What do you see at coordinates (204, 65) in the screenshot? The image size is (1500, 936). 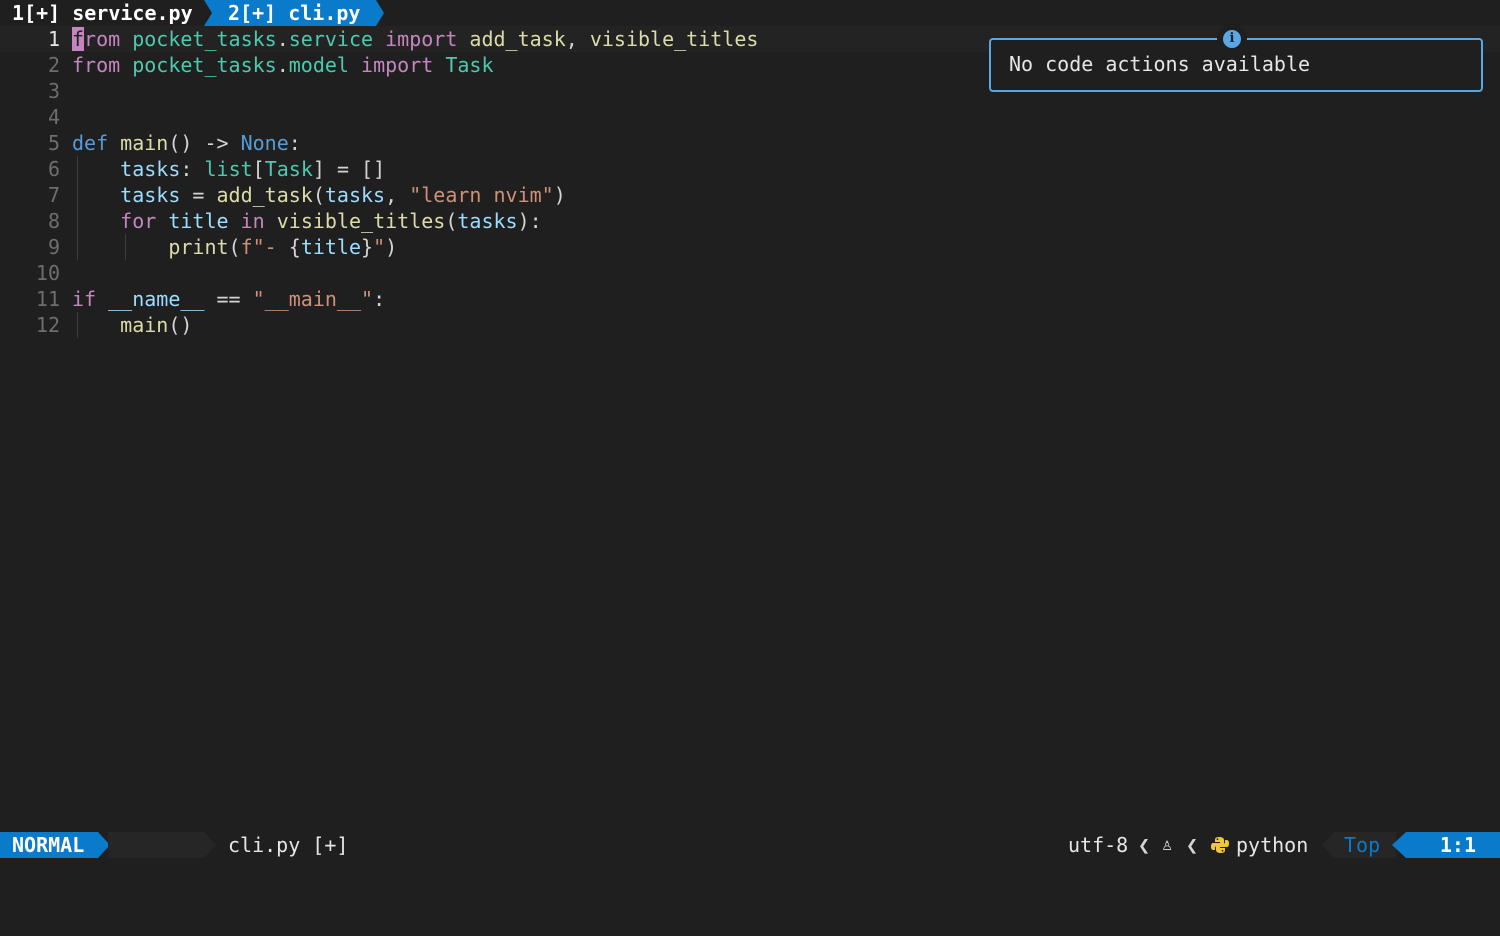 I see `code-token: pocket_tasks` at bounding box center [204, 65].